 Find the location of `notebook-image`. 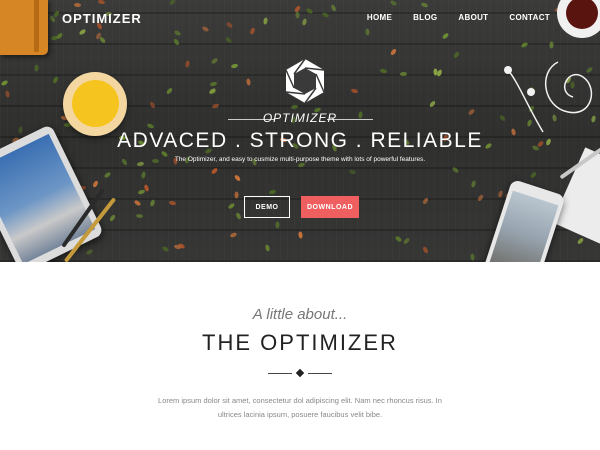

notebook-image is located at coordinates (24, 27).